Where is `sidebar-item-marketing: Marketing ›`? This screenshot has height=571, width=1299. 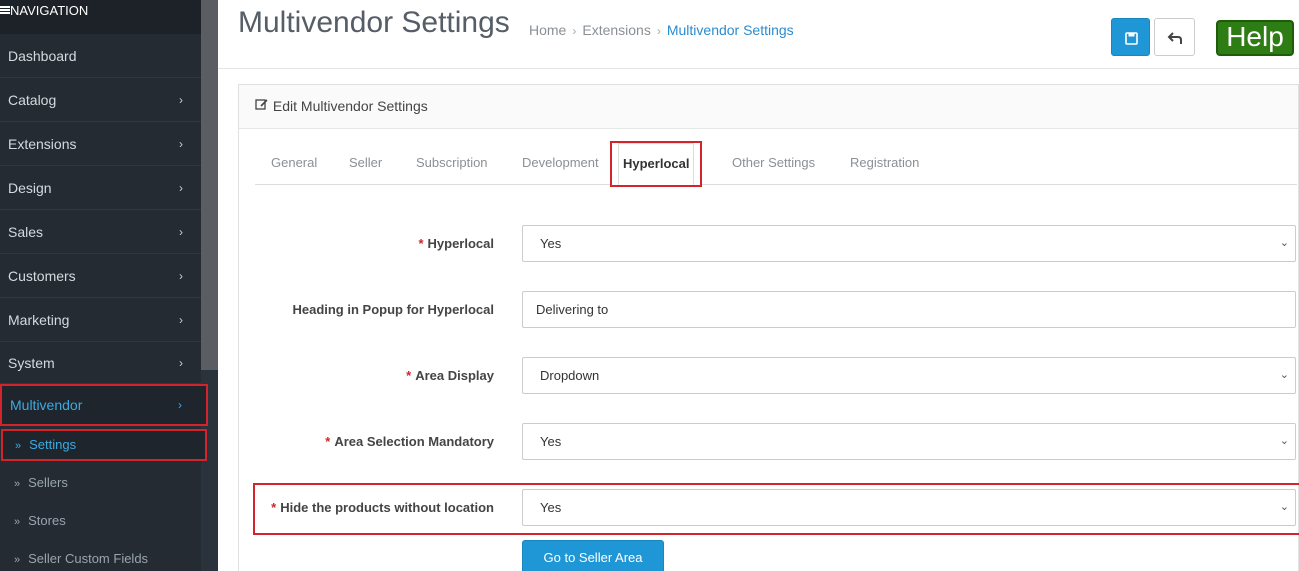 sidebar-item-marketing: Marketing › is located at coordinates (100, 320).